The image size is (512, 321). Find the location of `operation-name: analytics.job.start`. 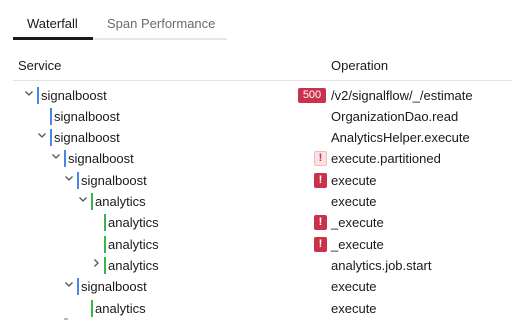

operation-name: analytics.job.start is located at coordinates (381, 265).